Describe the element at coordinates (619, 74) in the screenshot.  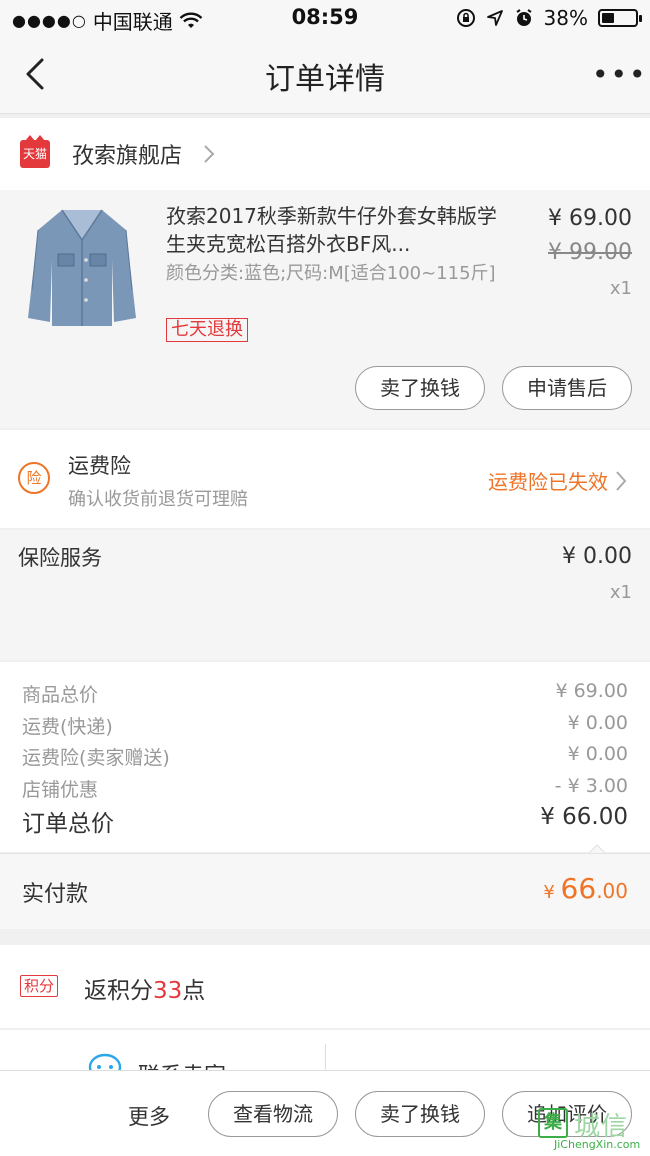
I see `more-options-icon: •••` at that location.